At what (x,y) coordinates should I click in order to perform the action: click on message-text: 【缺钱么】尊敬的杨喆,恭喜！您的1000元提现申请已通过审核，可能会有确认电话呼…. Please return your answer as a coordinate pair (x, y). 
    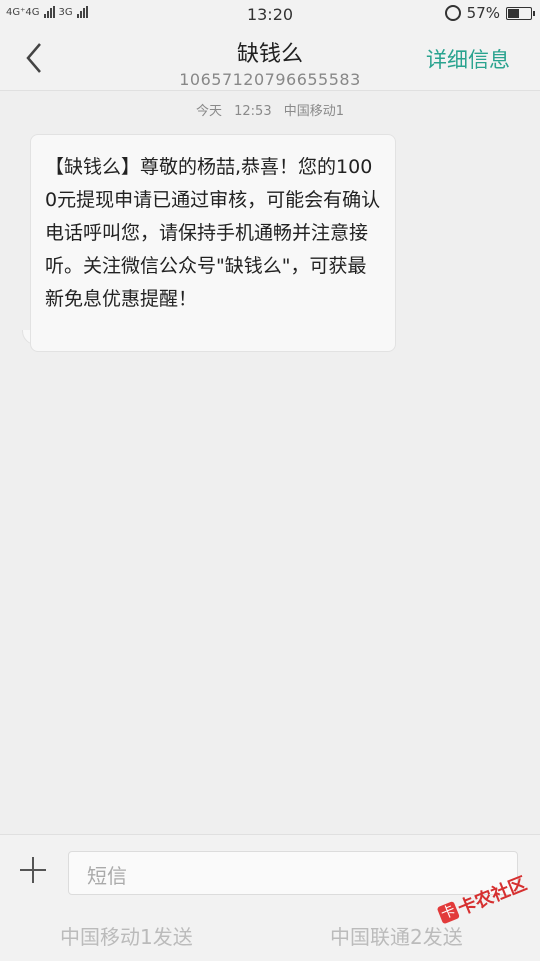
    Looking at the image, I should click on (213, 233).